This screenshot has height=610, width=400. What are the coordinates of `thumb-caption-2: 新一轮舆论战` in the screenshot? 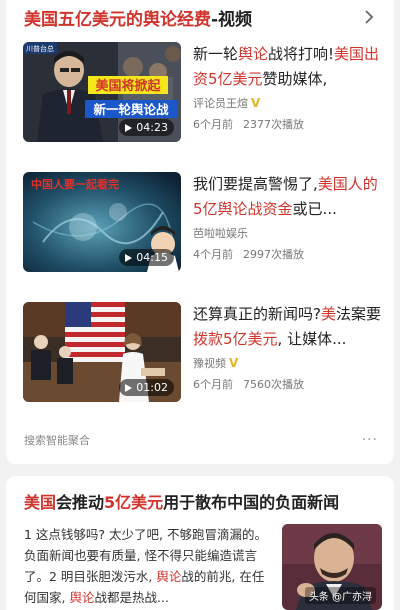 It's located at (131, 109).